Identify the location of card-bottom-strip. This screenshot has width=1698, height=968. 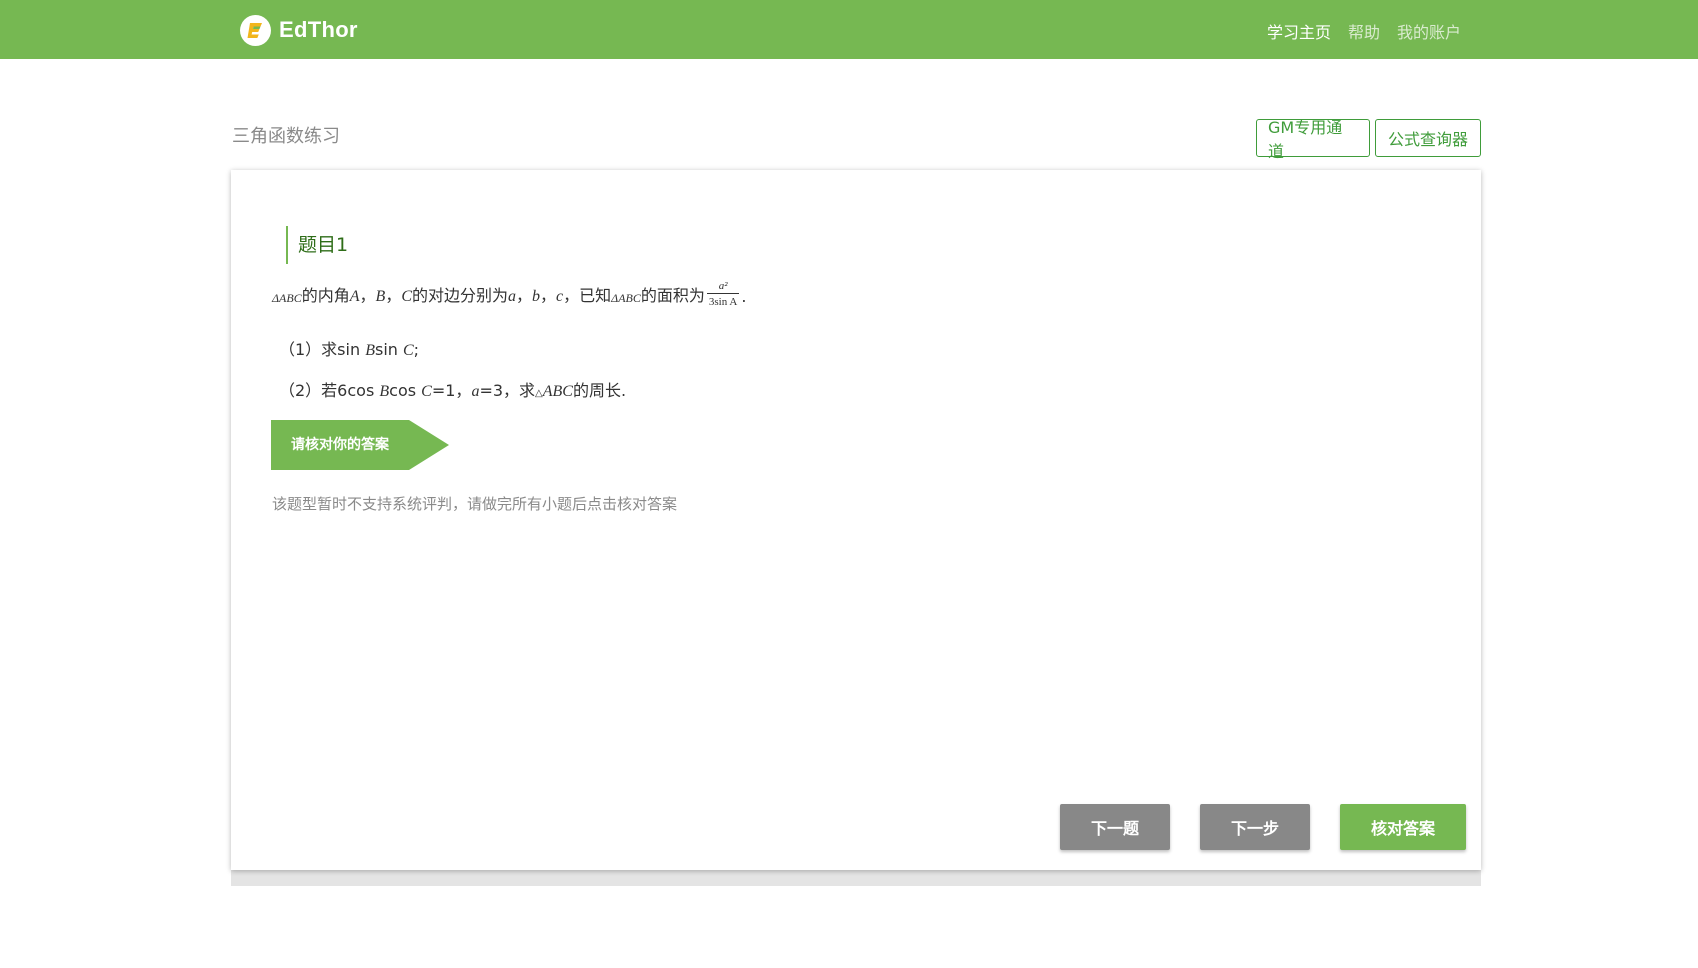
(856, 878).